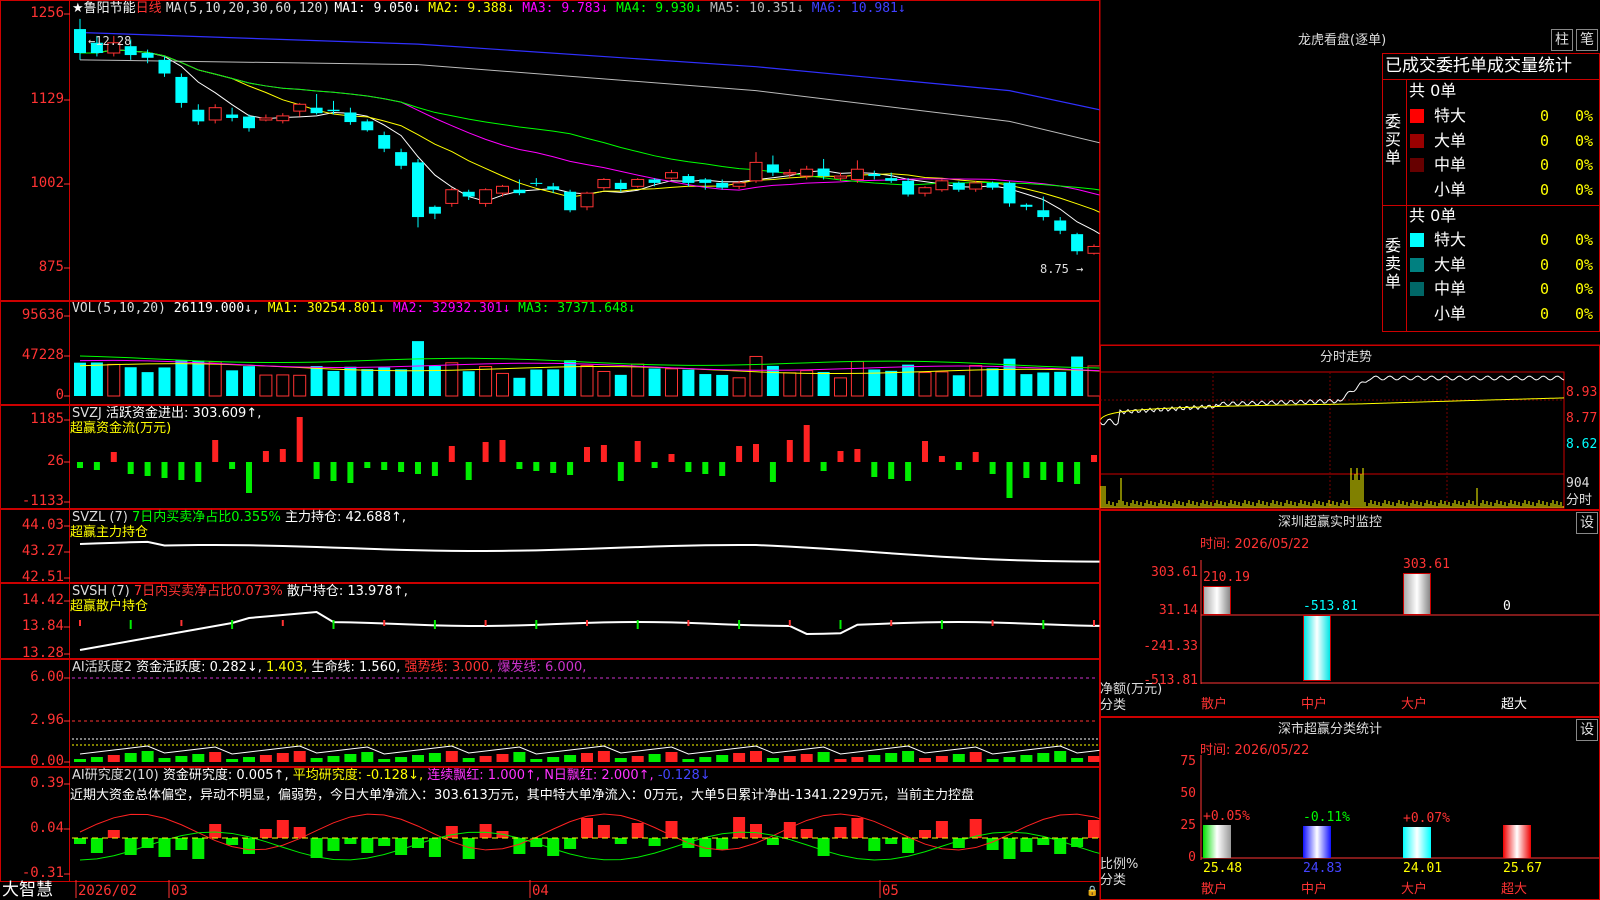  Describe the element at coordinates (1214, 704) in the screenshot. I see `monitor-category: 散户` at that location.